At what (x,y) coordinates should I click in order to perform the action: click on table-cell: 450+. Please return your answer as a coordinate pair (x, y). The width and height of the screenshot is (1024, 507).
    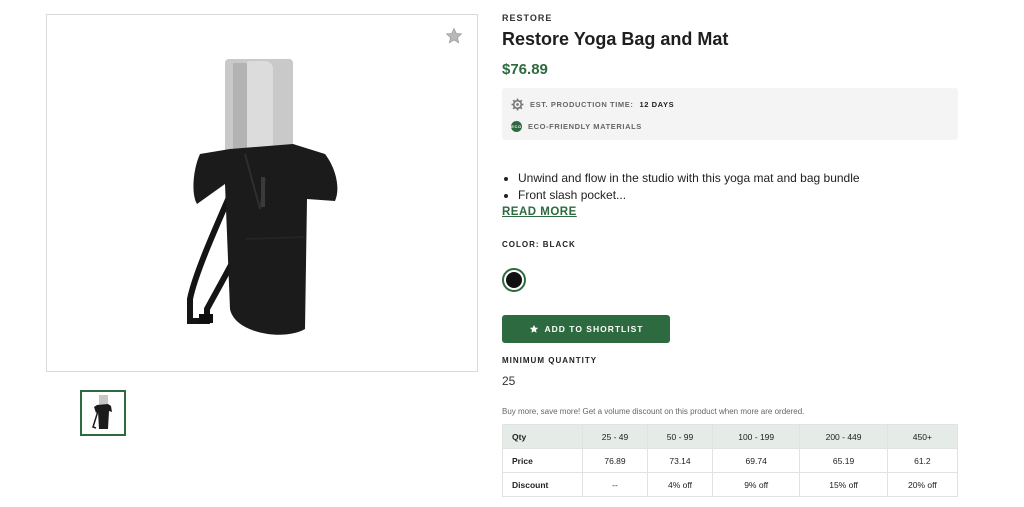
    Looking at the image, I should click on (922, 436).